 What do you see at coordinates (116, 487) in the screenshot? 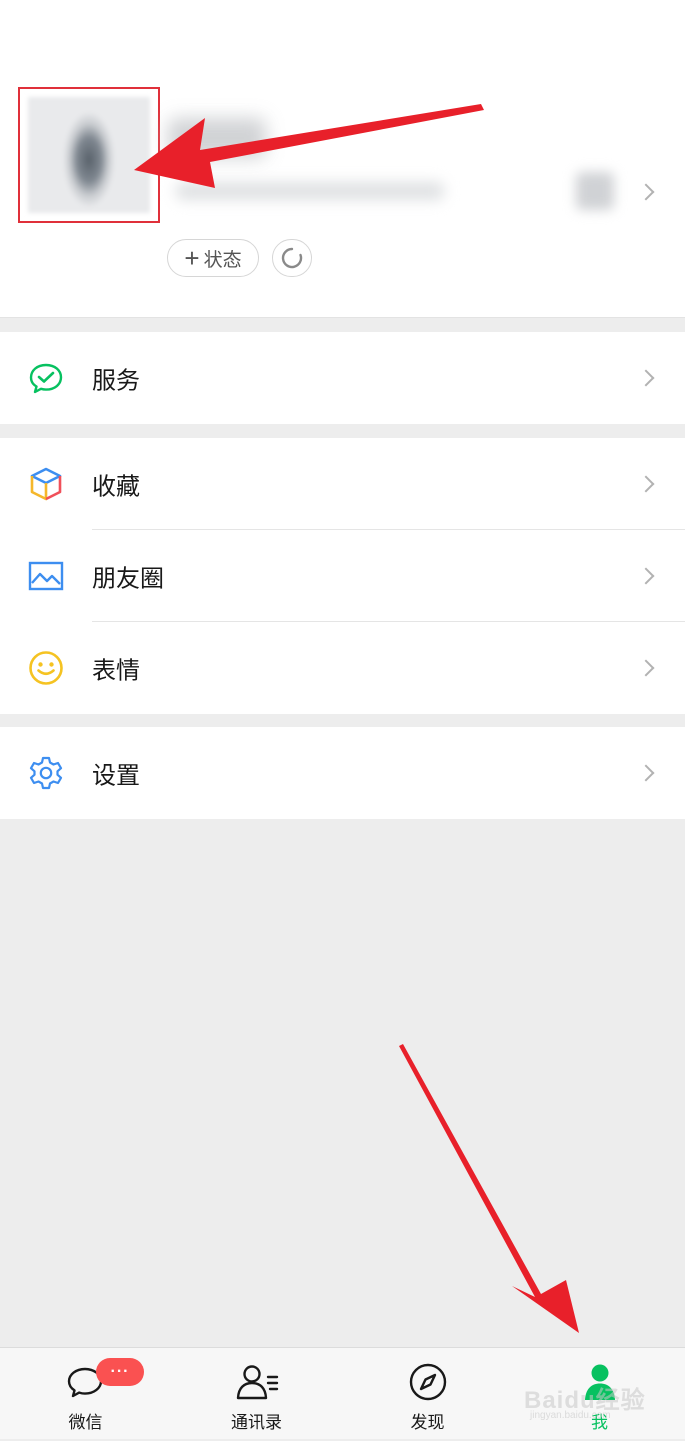
I see `menu-label-favorites: 收藏` at bounding box center [116, 487].